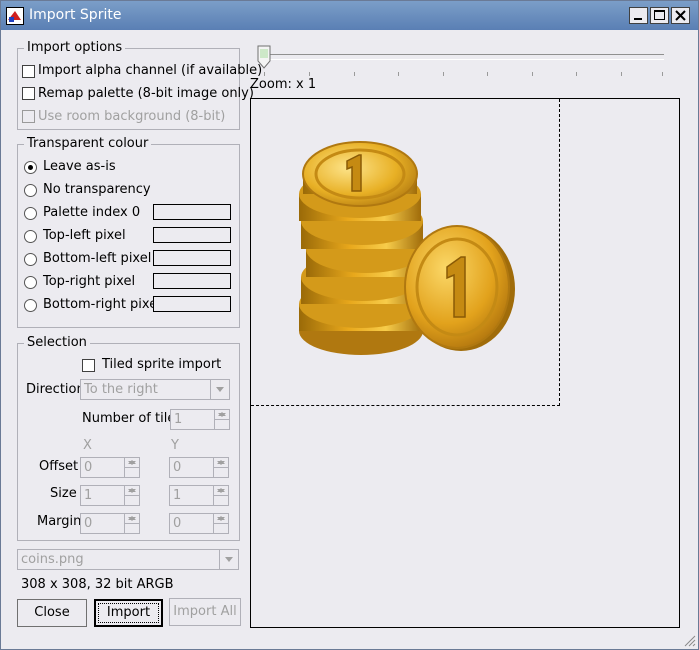  Describe the element at coordinates (63, 493) in the screenshot. I see `size-label: Size` at that location.